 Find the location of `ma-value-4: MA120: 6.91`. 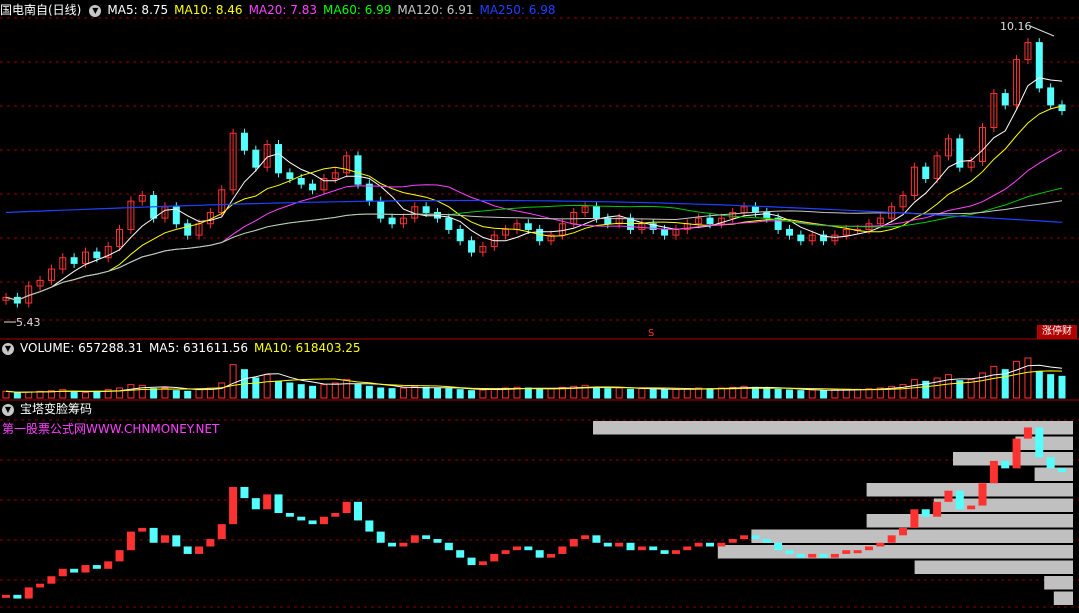

ma-value-4: MA120: 6.91 is located at coordinates (435, 10).